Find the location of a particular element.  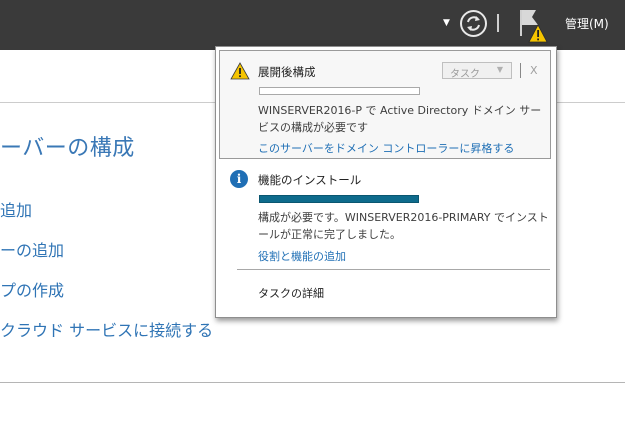

task-dropdown: タスク ▼ is located at coordinates (477, 71).